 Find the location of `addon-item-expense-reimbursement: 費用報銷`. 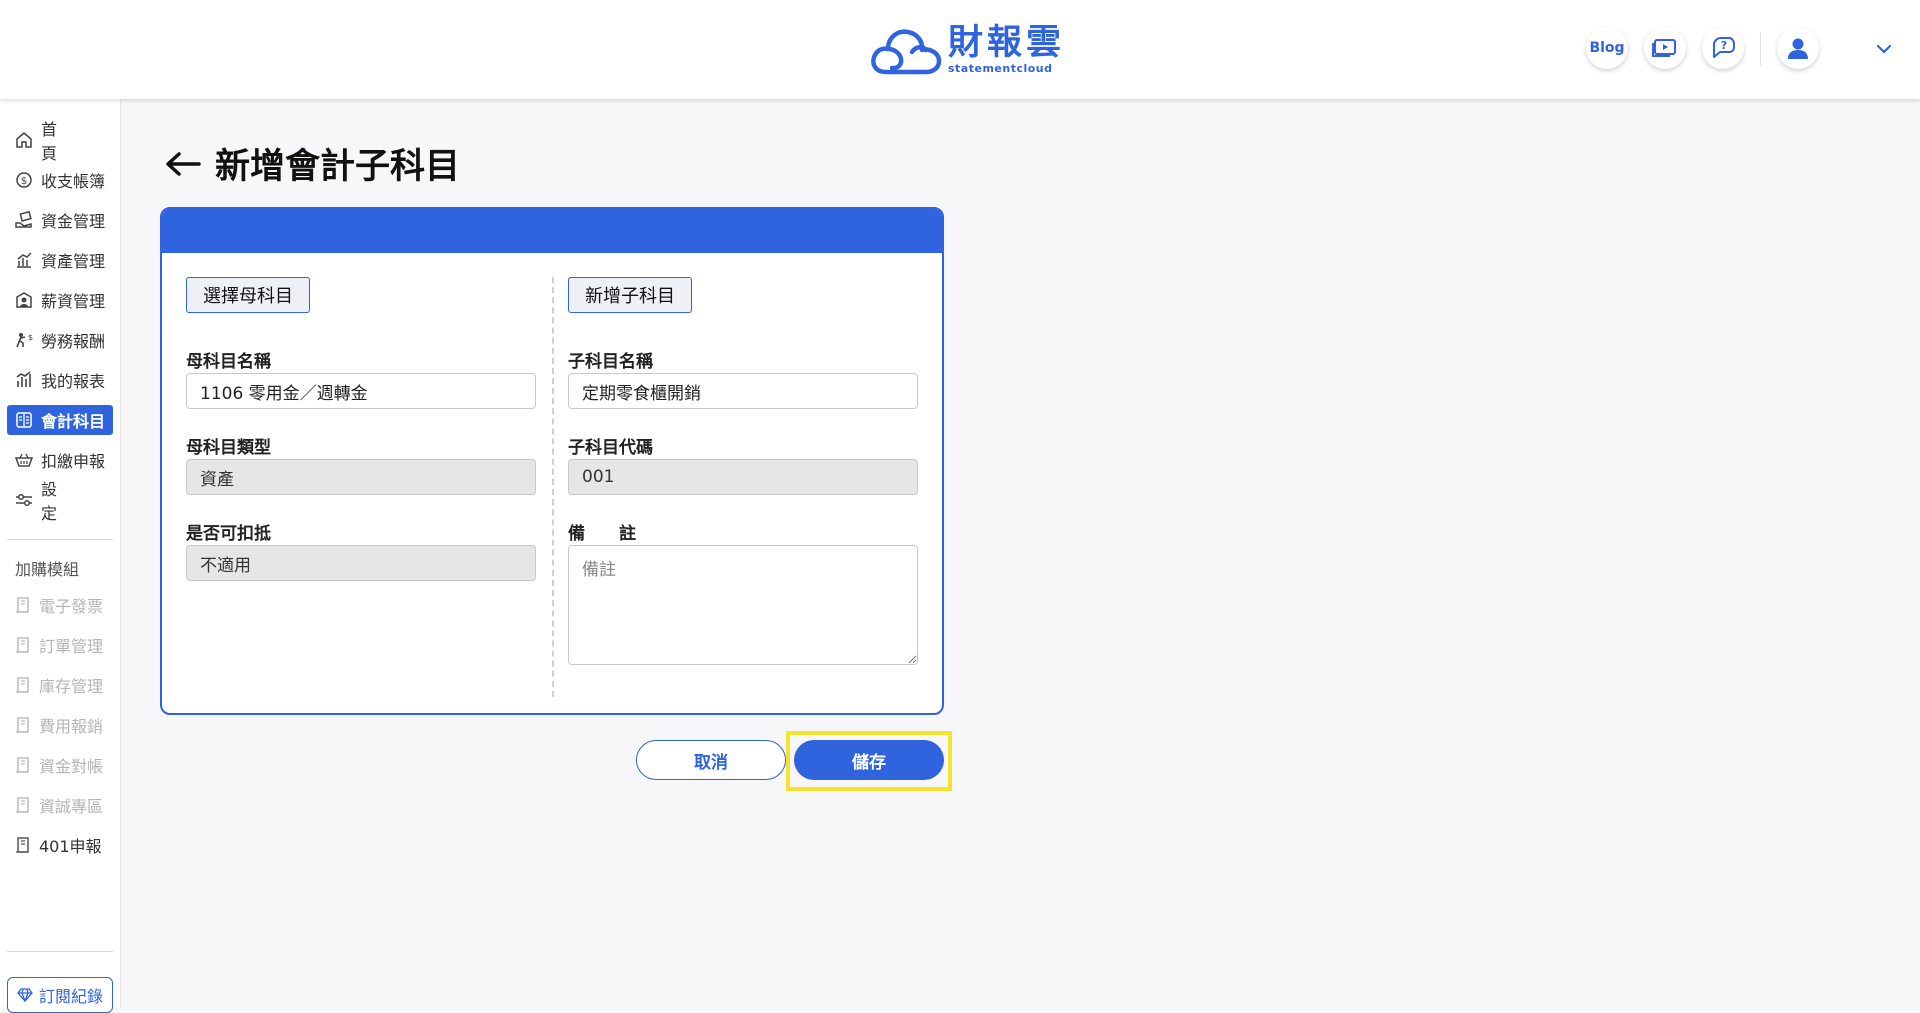

addon-item-expense-reimbursement: 費用報銷 is located at coordinates (60, 725).